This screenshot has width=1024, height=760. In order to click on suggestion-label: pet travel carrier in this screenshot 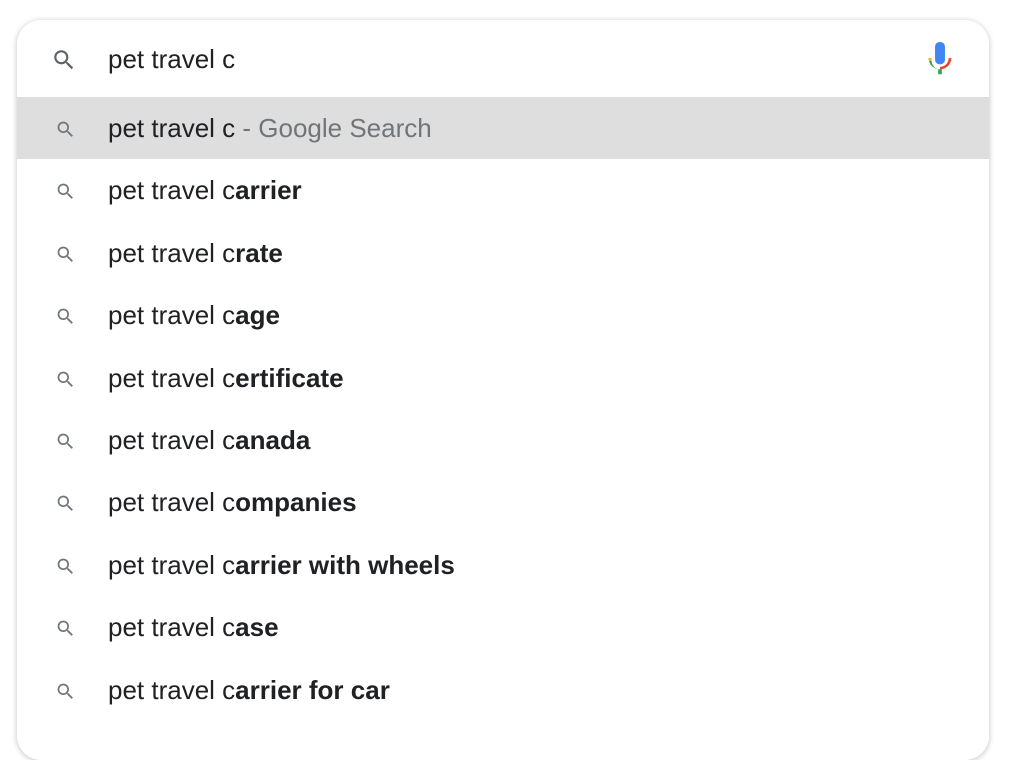, I will do `click(205, 190)`.